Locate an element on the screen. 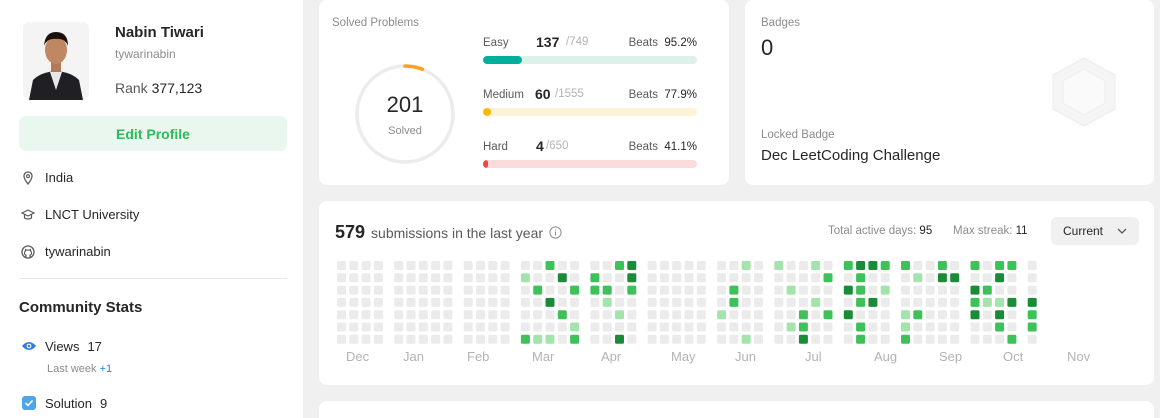  avatar is located at coordinates (56, 61).